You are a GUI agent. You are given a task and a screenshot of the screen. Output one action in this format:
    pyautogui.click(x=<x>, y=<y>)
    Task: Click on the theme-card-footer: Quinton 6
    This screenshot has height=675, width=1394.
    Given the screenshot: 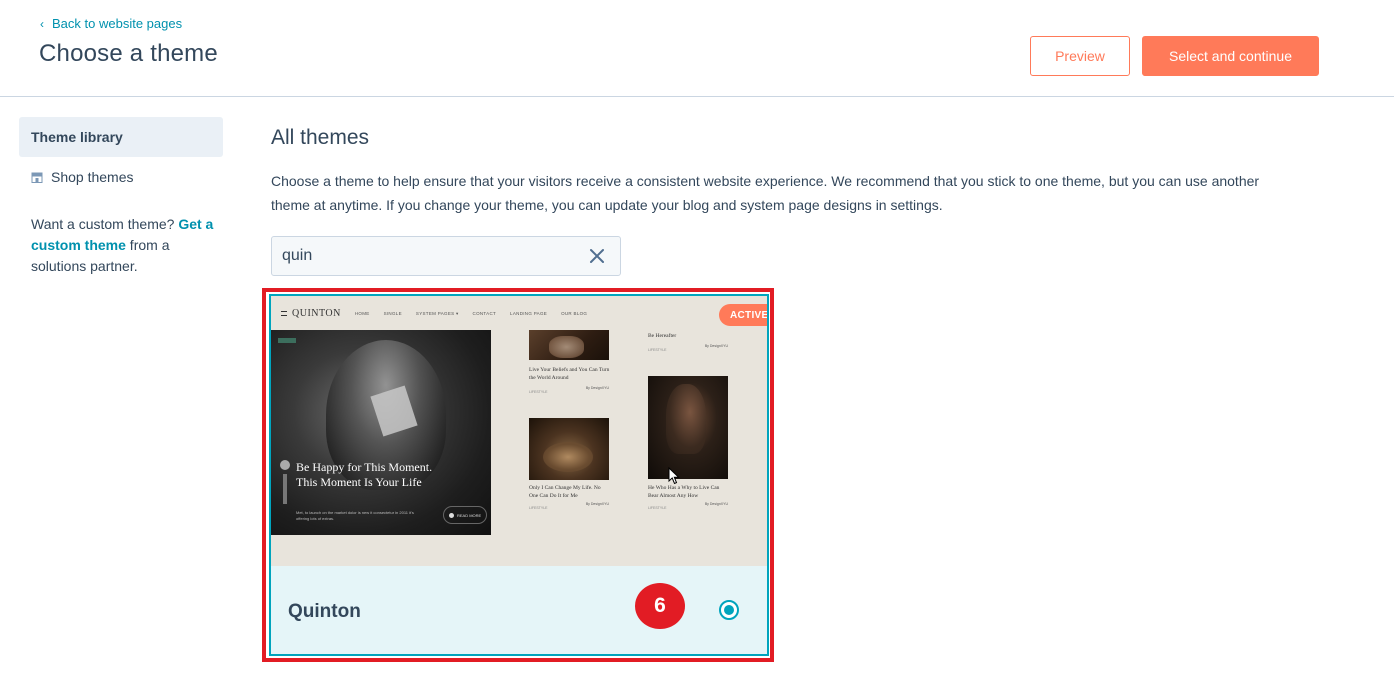 What is the action you would take?
    pyautogui.click(x=519, y=610)
    